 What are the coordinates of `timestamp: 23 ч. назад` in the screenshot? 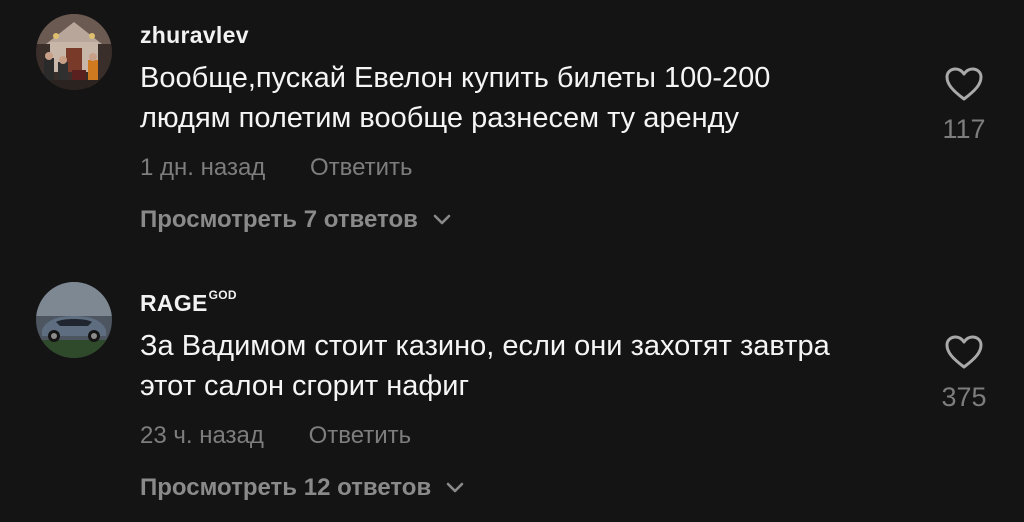 It's located at (202, 435).